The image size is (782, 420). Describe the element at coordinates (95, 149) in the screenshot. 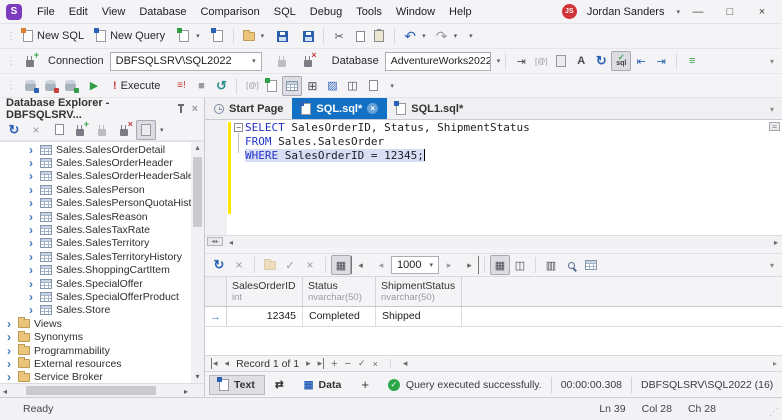

I see `tree-item-table: › Sales.SalesOrderDetail` at that location.